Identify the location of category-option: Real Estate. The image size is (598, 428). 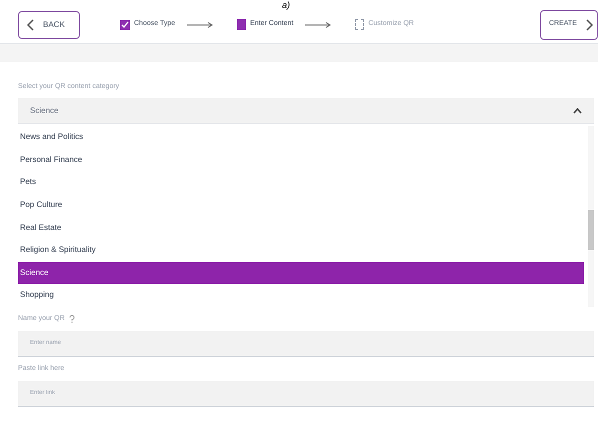
(301, 227).